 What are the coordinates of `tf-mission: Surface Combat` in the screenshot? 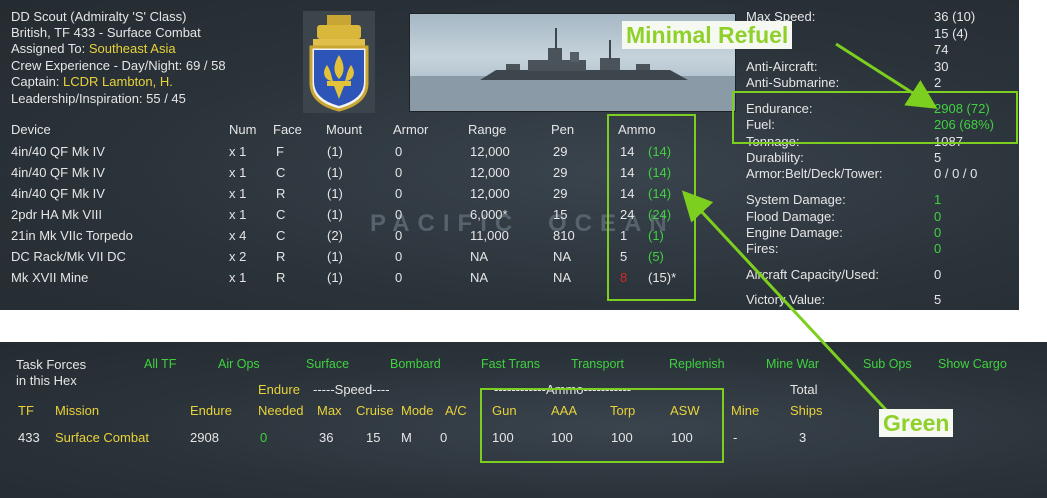 It's located at (102, 437).